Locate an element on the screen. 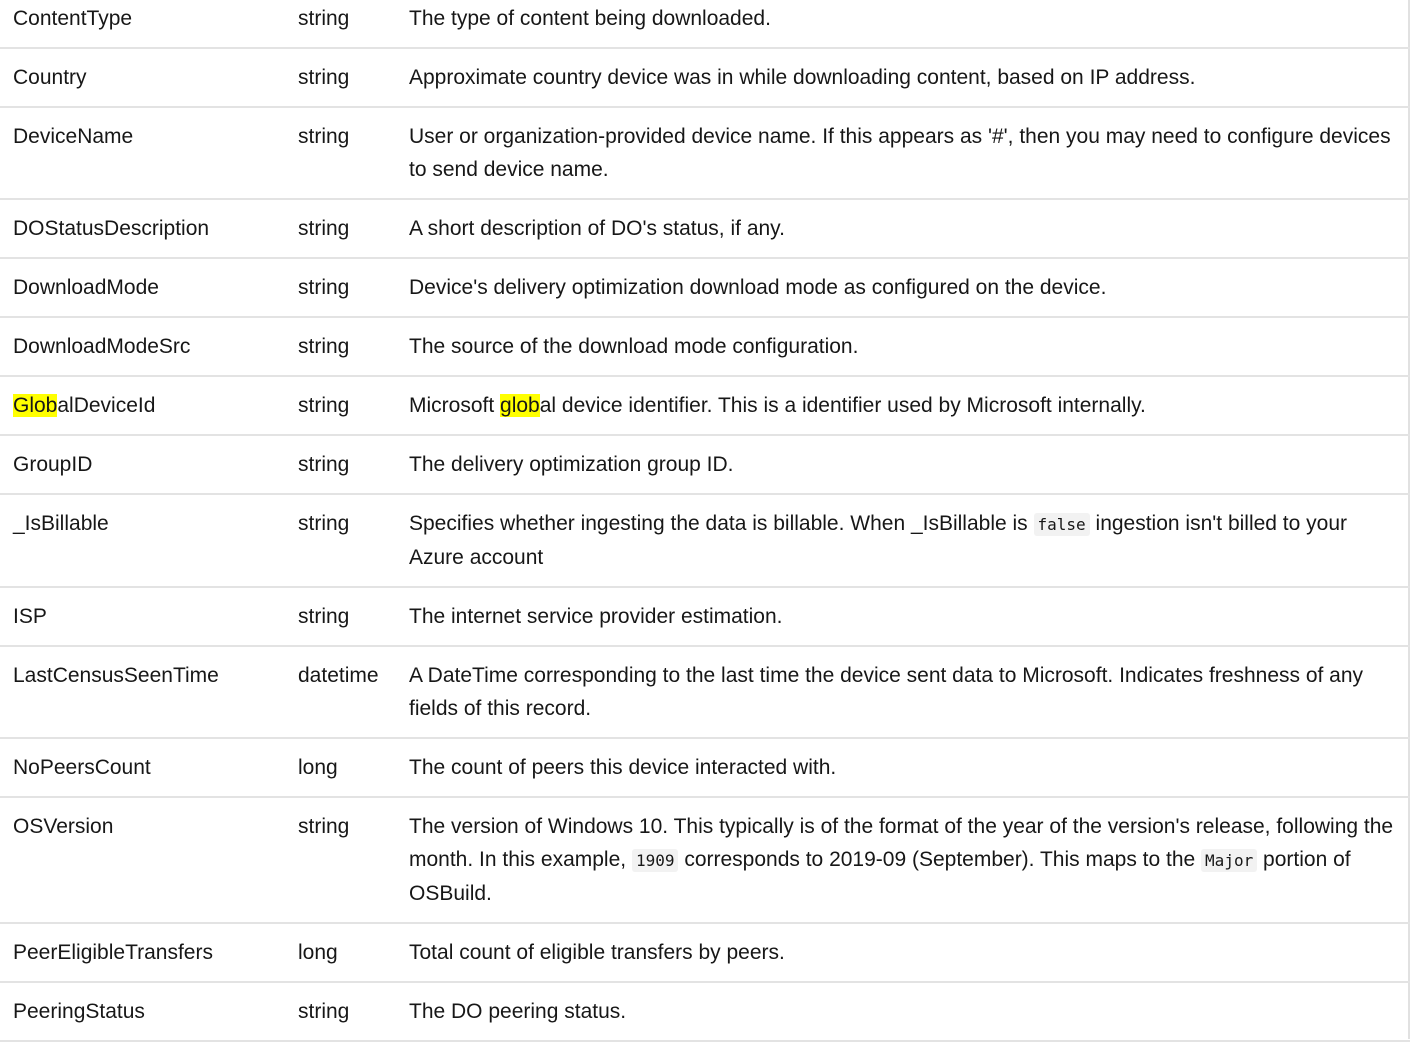 The height and width of the screenshot is (1042, 1421). column-type-text: datetime is located at coordinates (338, 675).